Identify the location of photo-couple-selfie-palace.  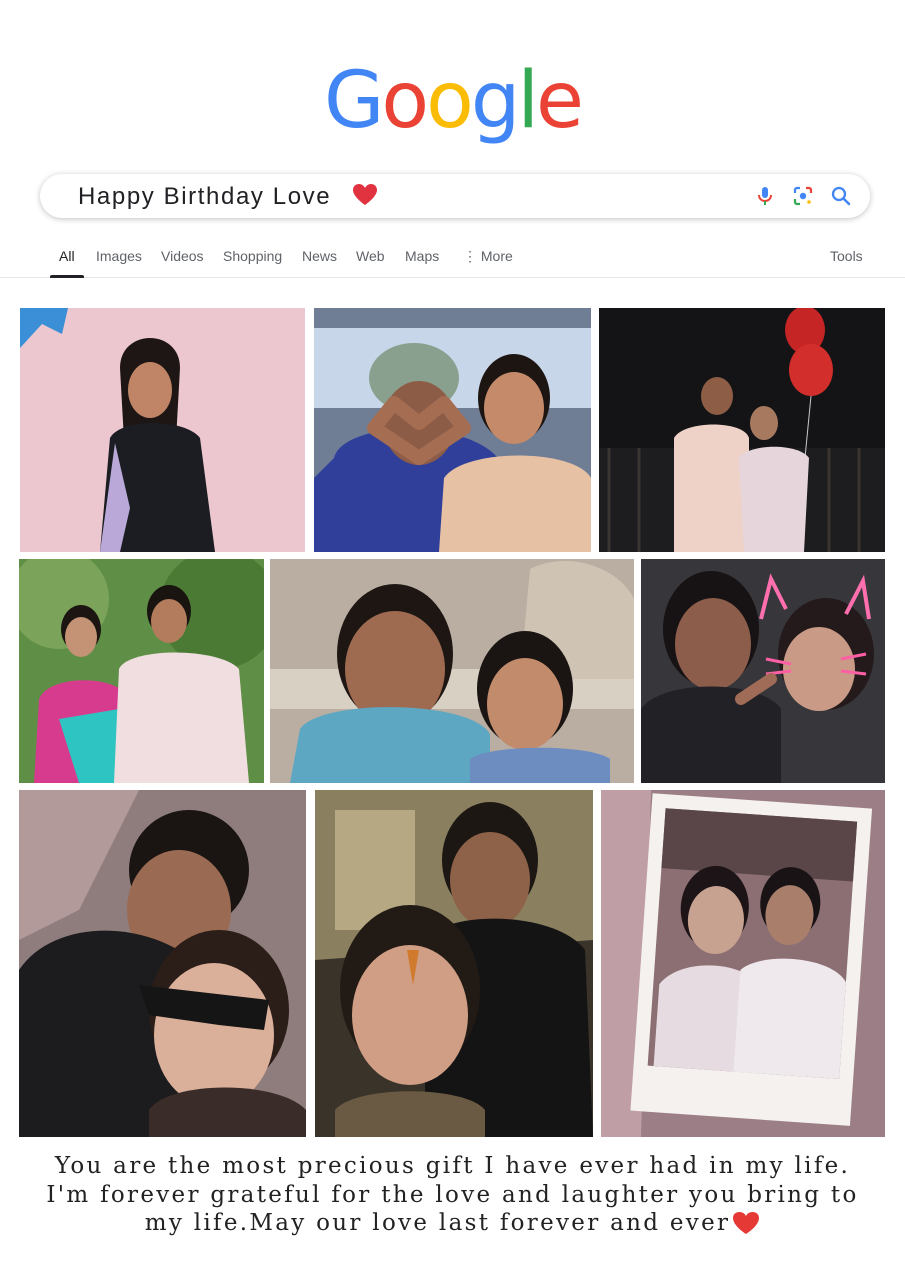
(452, 671).